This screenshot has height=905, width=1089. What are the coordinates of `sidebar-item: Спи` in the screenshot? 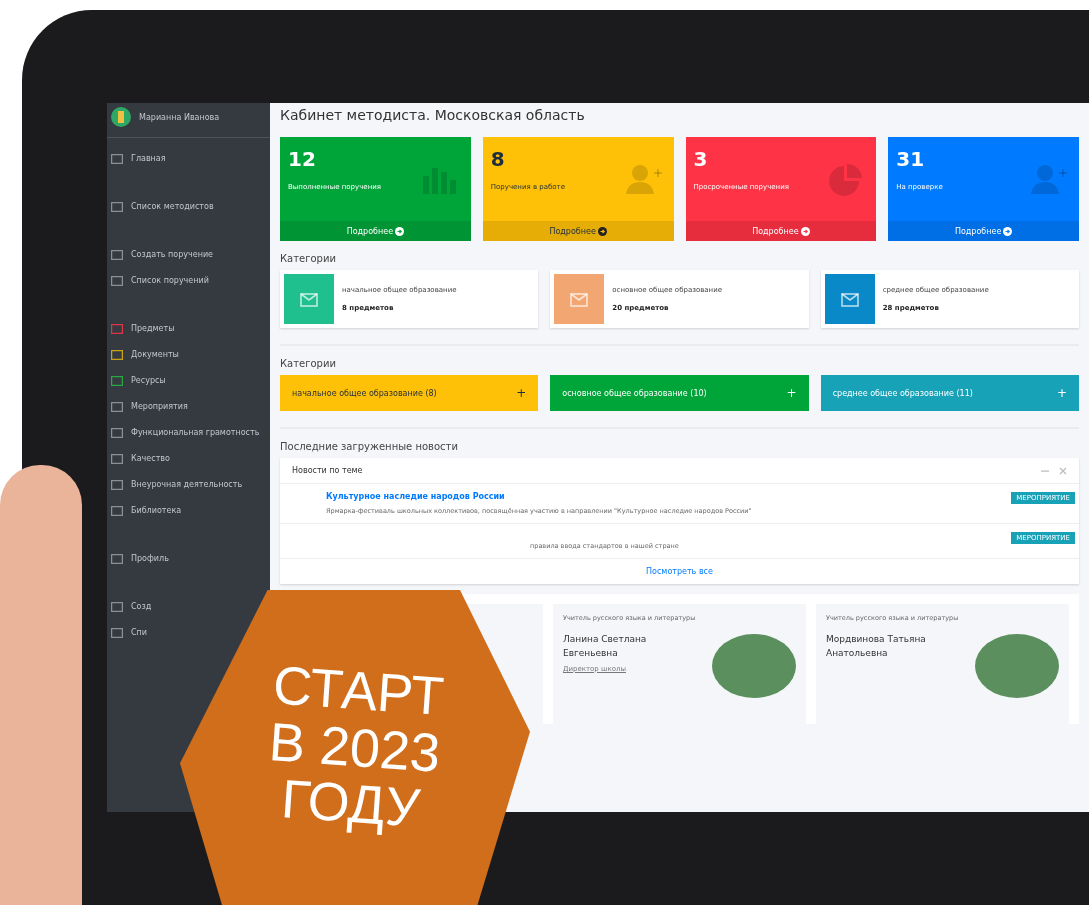 It's located at (129, 633).